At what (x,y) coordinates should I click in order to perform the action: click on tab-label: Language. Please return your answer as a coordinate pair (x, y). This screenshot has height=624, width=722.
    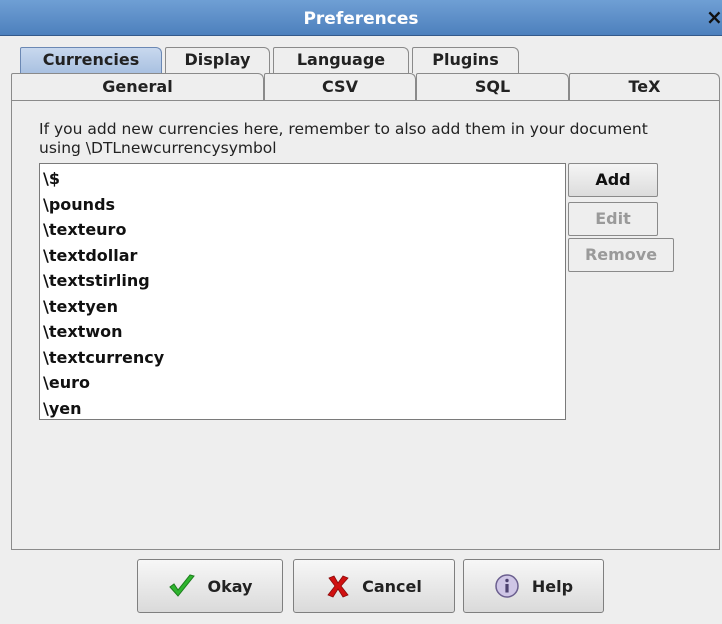
    Looking at the image, I should click on (341, 59).